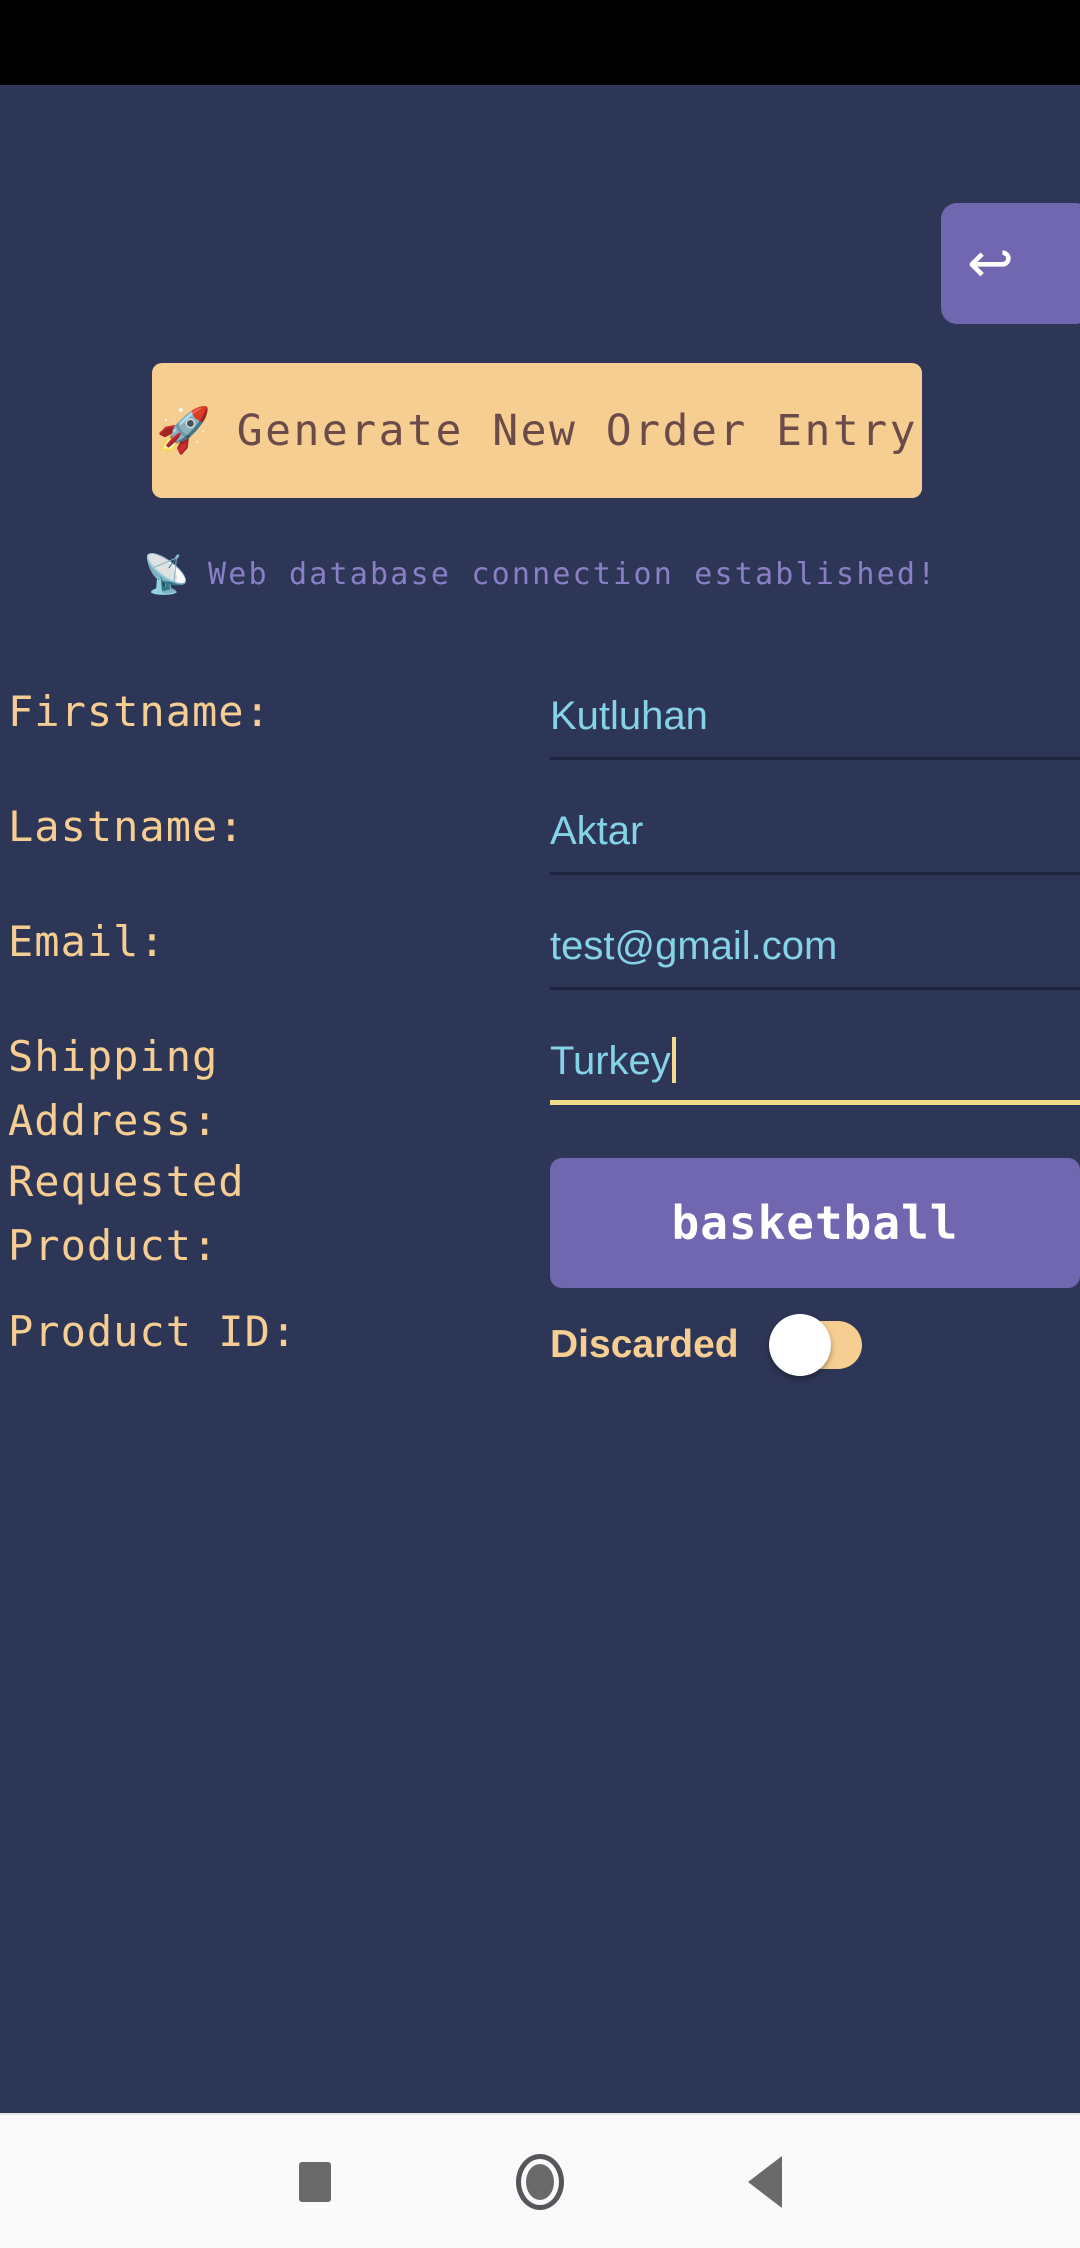  What do you see at coordinates (694, 946) in the screenshot?
I see `text-input-value: test@gmail.com` at bounding box center [694, 946].